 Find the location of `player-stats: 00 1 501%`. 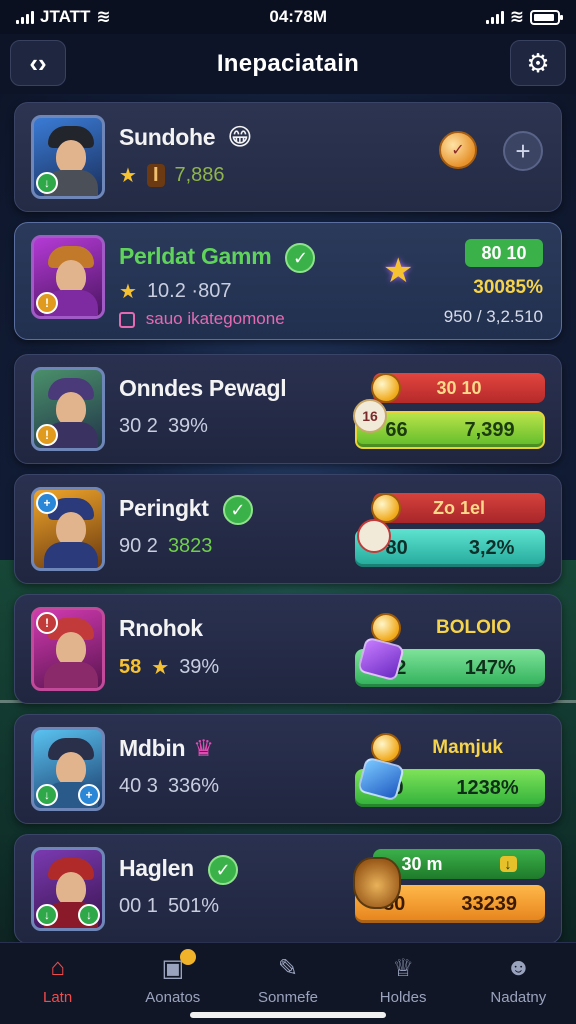

player-stats: 00 1 501% is located at coordinates (169, 906).